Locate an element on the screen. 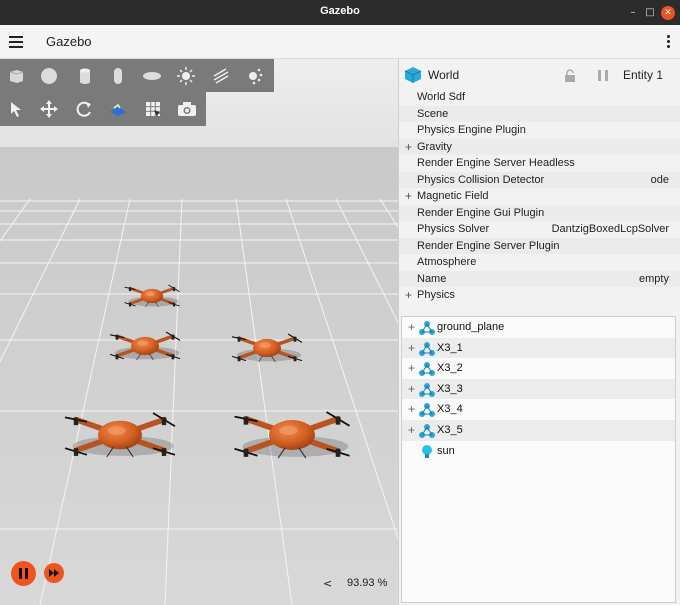 Image resolution: width=680 pixels, height=605 pixels. ellipsoid-icon is located at coordinates (152, 76).